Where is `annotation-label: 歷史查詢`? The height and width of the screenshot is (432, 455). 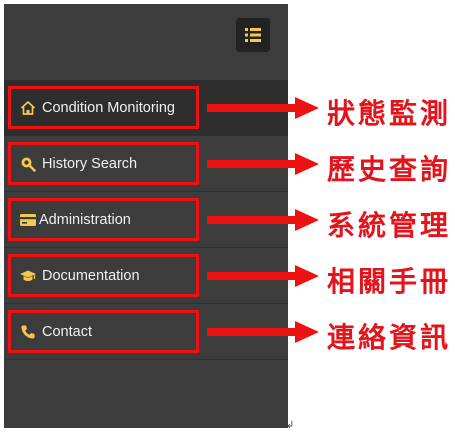 annotation-label: 歷史查詢 is located at coordinates (389, 169).